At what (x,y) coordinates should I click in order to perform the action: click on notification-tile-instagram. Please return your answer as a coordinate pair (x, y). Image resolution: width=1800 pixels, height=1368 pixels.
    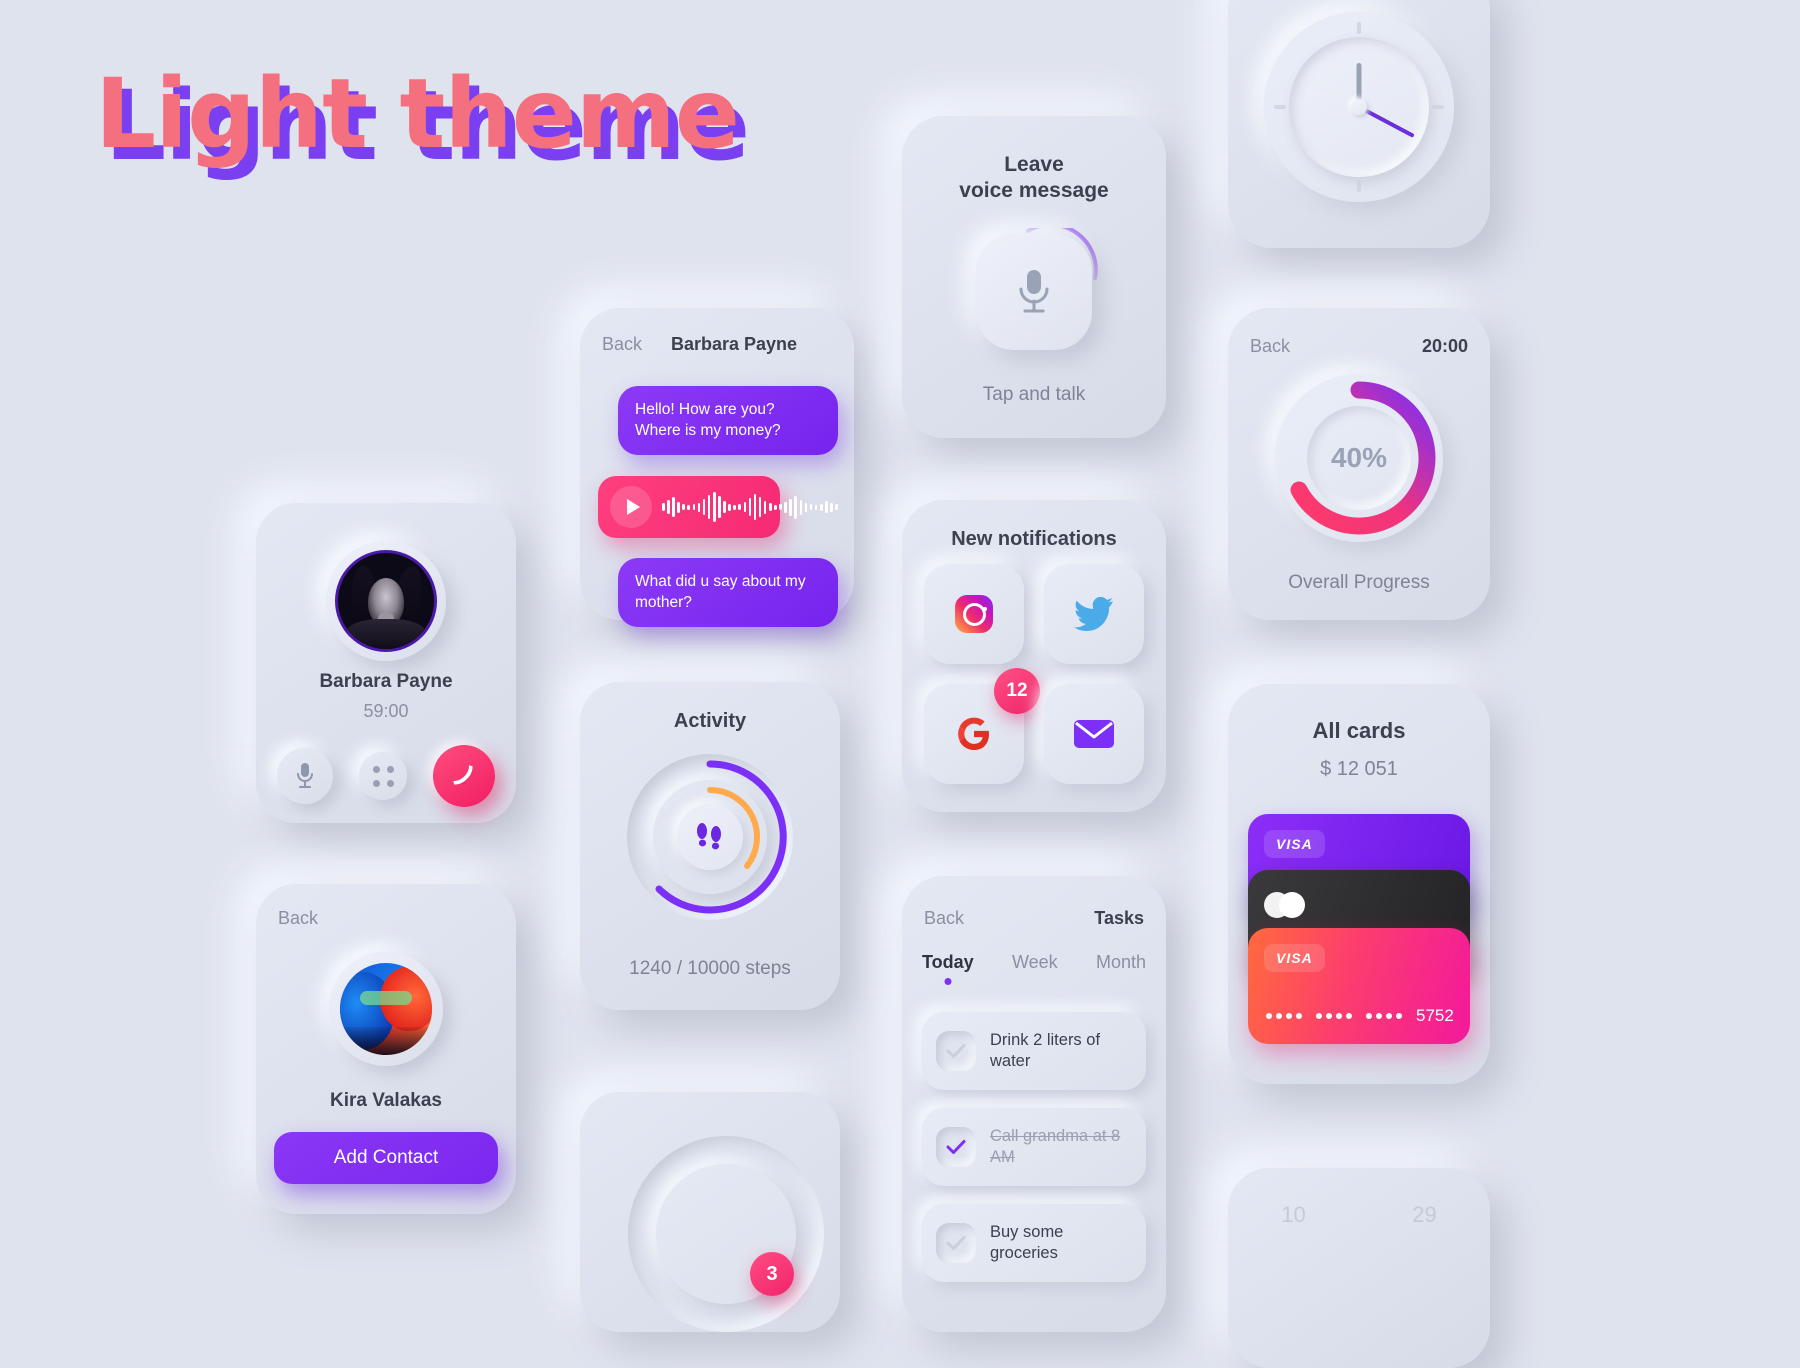
    Looking at the image, I should click on (974, 614).